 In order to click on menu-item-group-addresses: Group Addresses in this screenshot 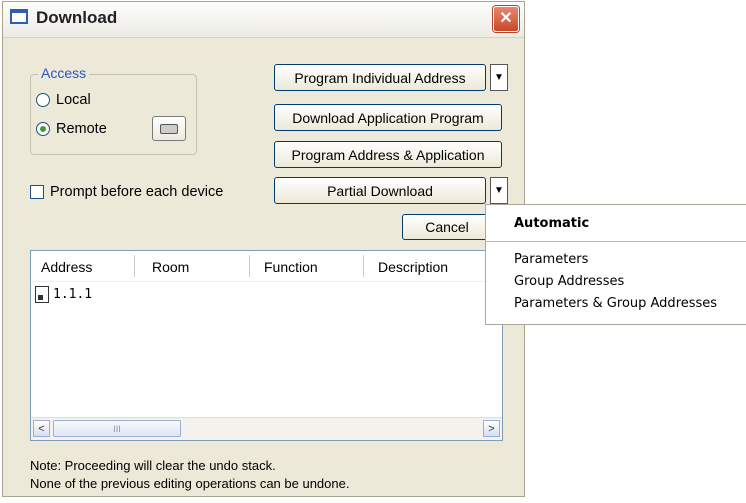, I will do `click(569, 281)`.